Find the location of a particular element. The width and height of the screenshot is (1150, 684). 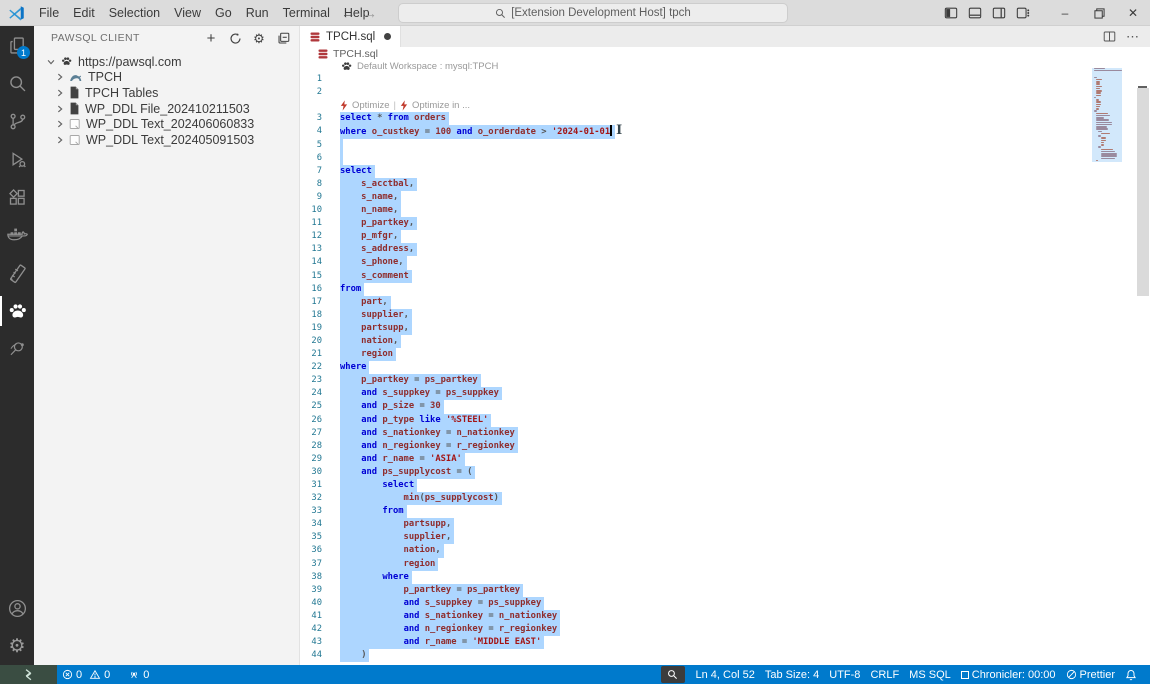

status-prettier: Prettier is located at coordinates (1090, 674).